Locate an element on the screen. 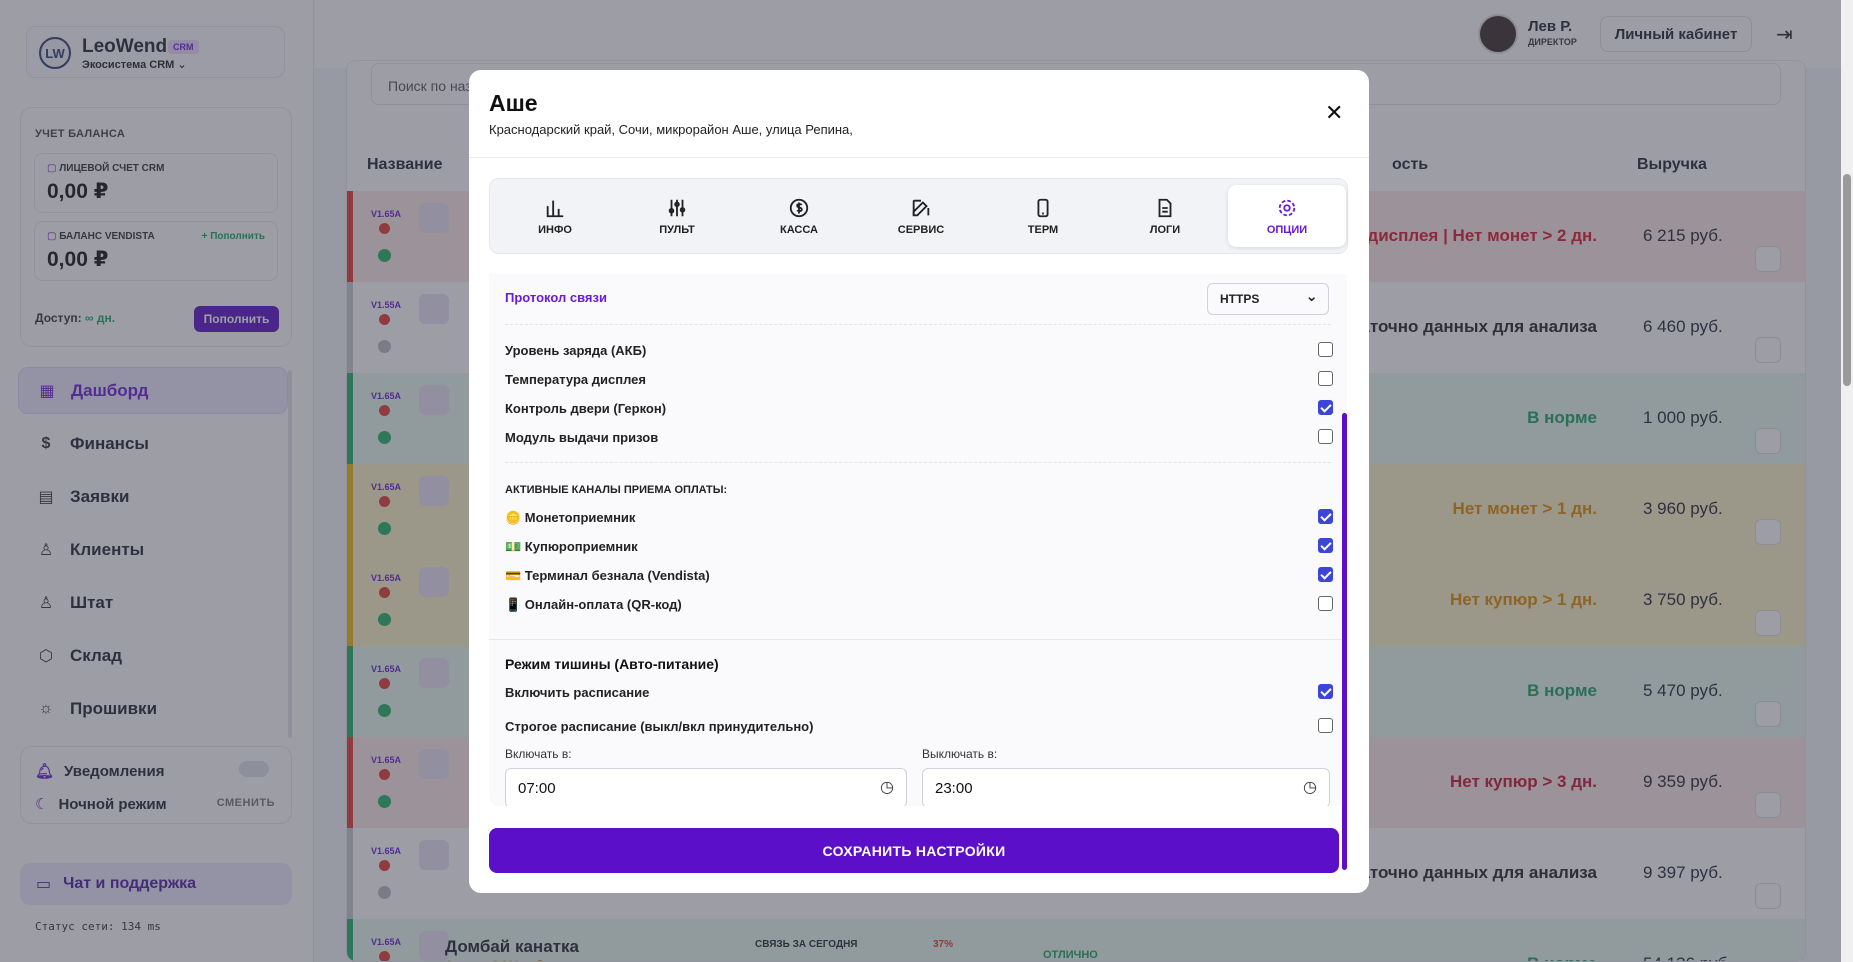 The image size is (1853, 962). page-scrollbar-thumb is located at coordinates (1847, 280).